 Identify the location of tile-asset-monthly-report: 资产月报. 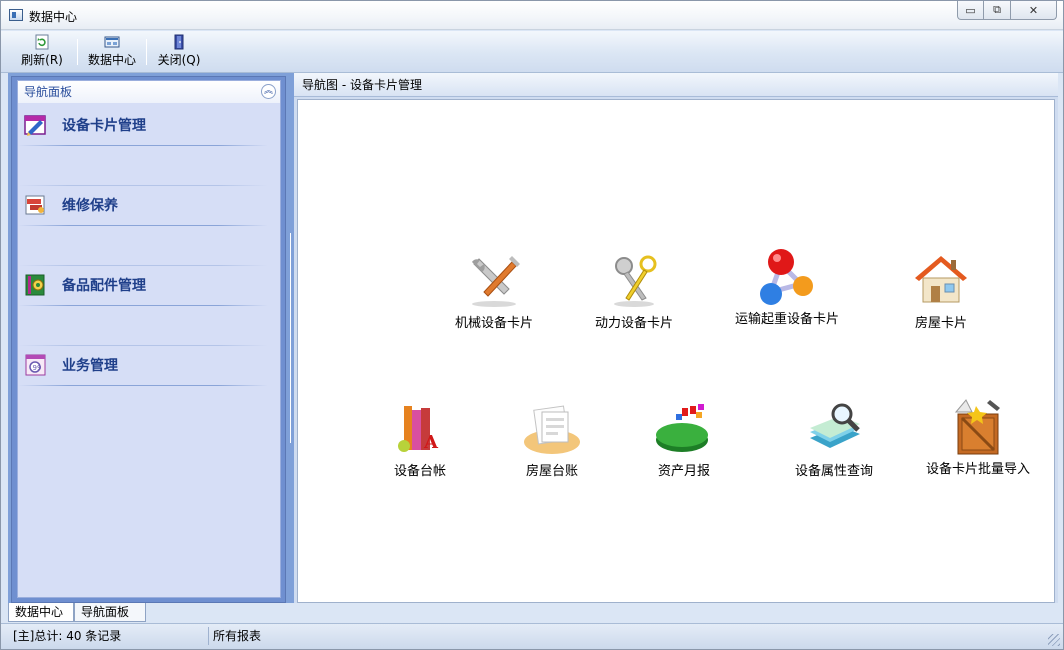
(684, 438).